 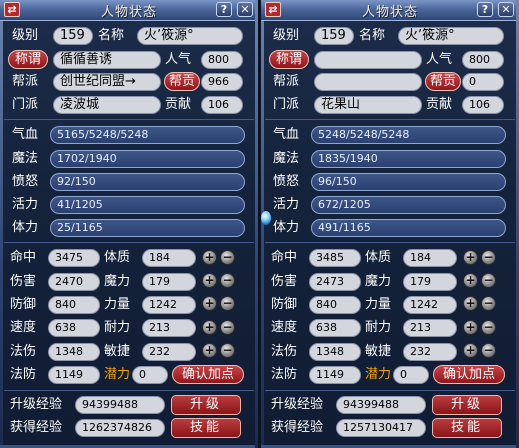 I want to click on contribution-value: 106, so click(x=483, y=105).